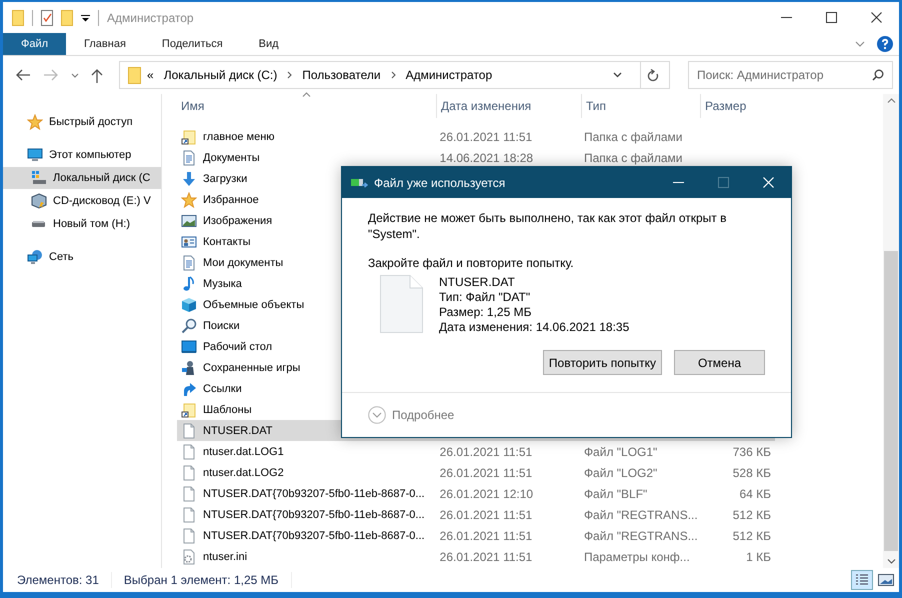 Image resolution: width=902 pixels, height=598 pixels. I want to click on file-name: ntuser.ini, so click(225, 556).